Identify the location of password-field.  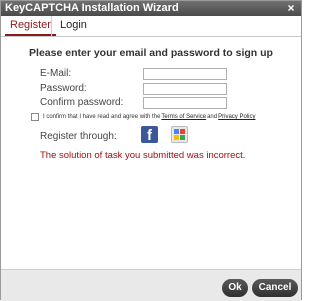
(185, 89).